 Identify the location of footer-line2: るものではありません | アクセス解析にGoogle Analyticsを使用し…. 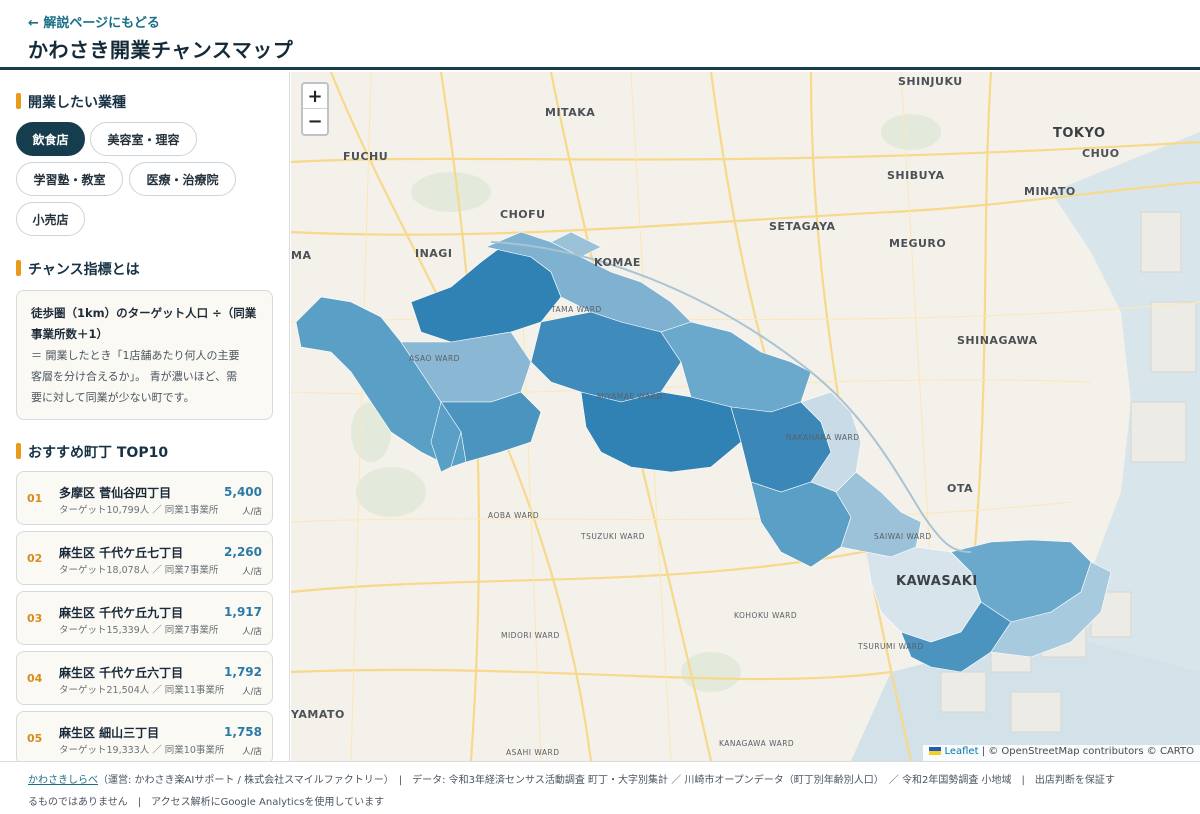
(206, 802).